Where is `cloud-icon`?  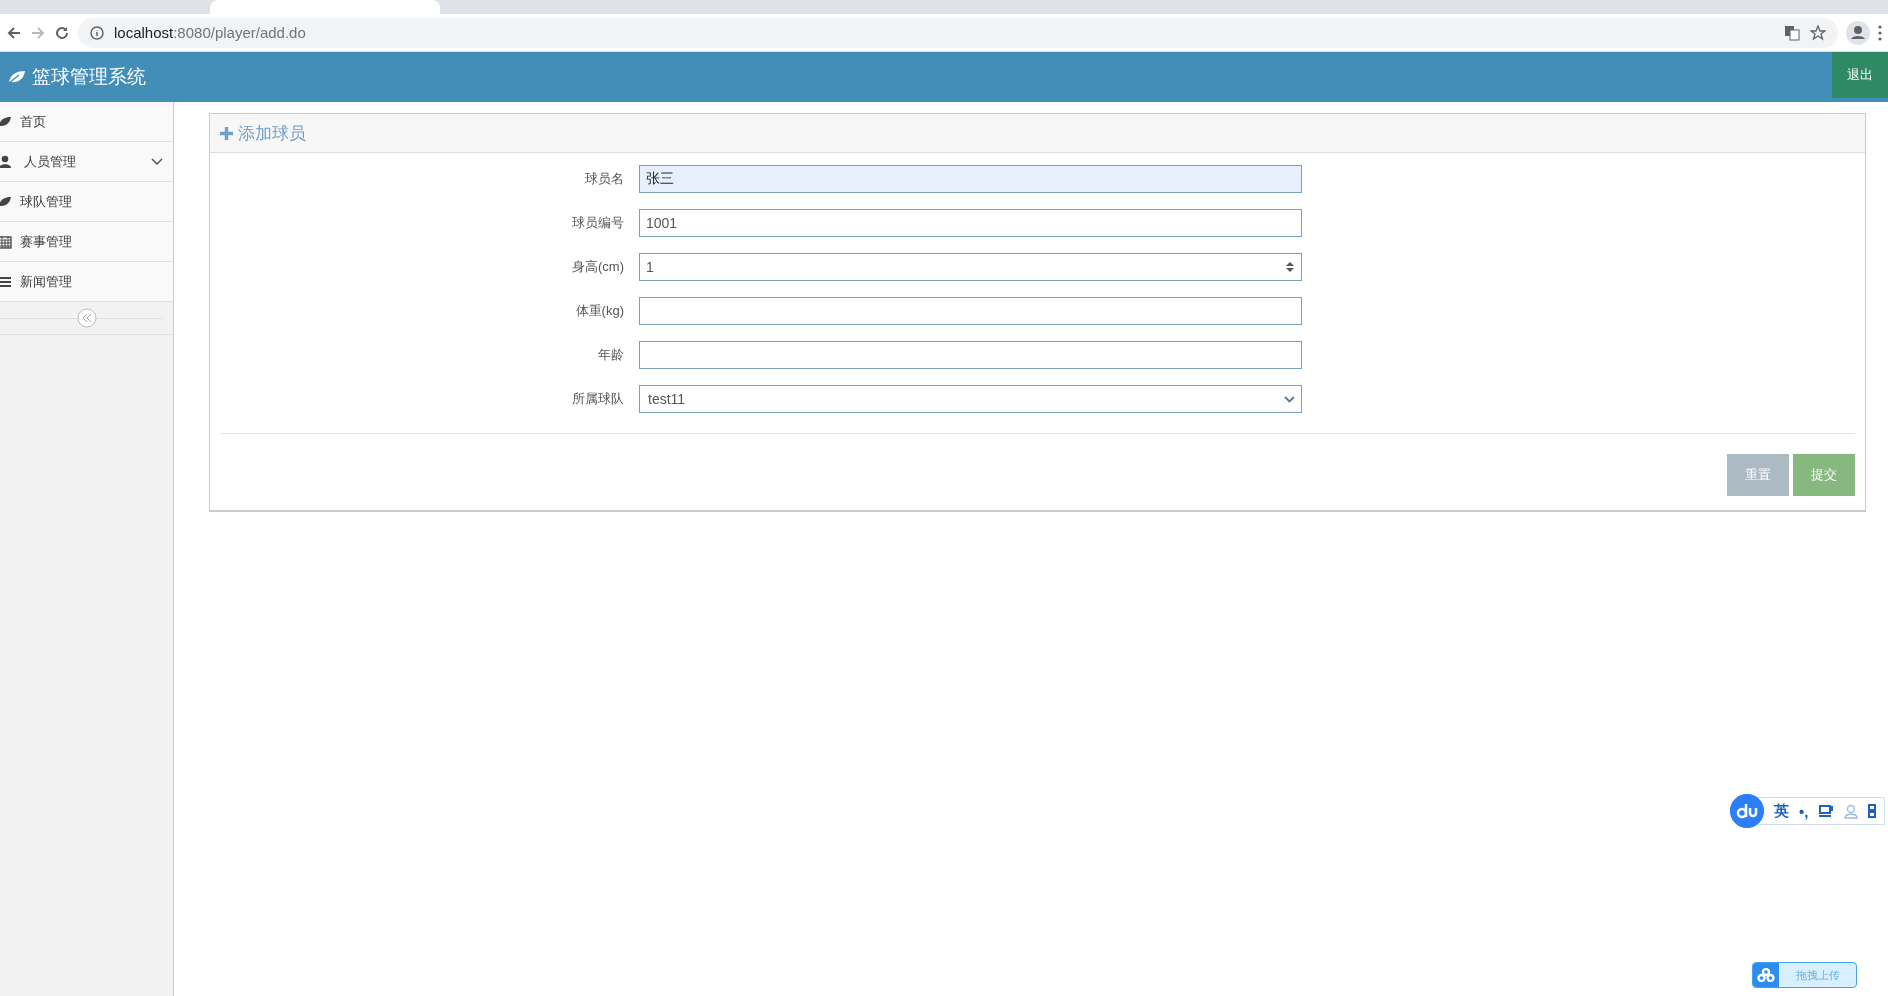
cloud-icon is located at coordinates (1766, 975).